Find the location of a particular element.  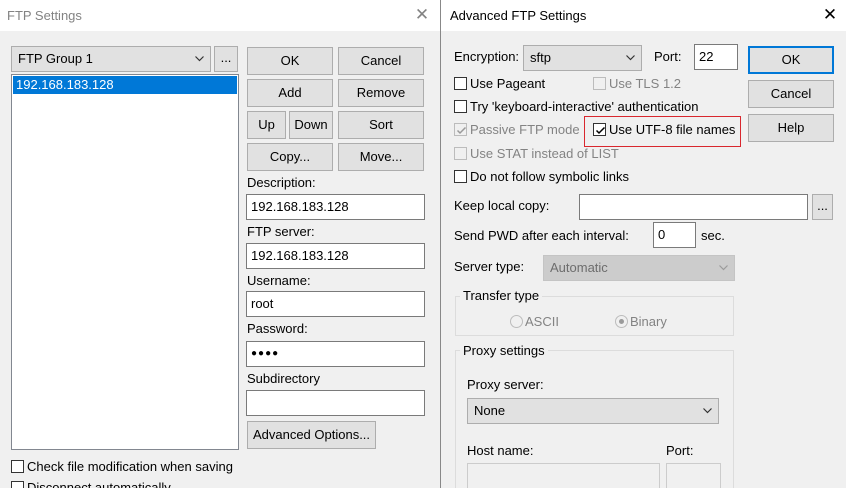

group-select: FTP Group 1 is located at coordinates (111, 59).